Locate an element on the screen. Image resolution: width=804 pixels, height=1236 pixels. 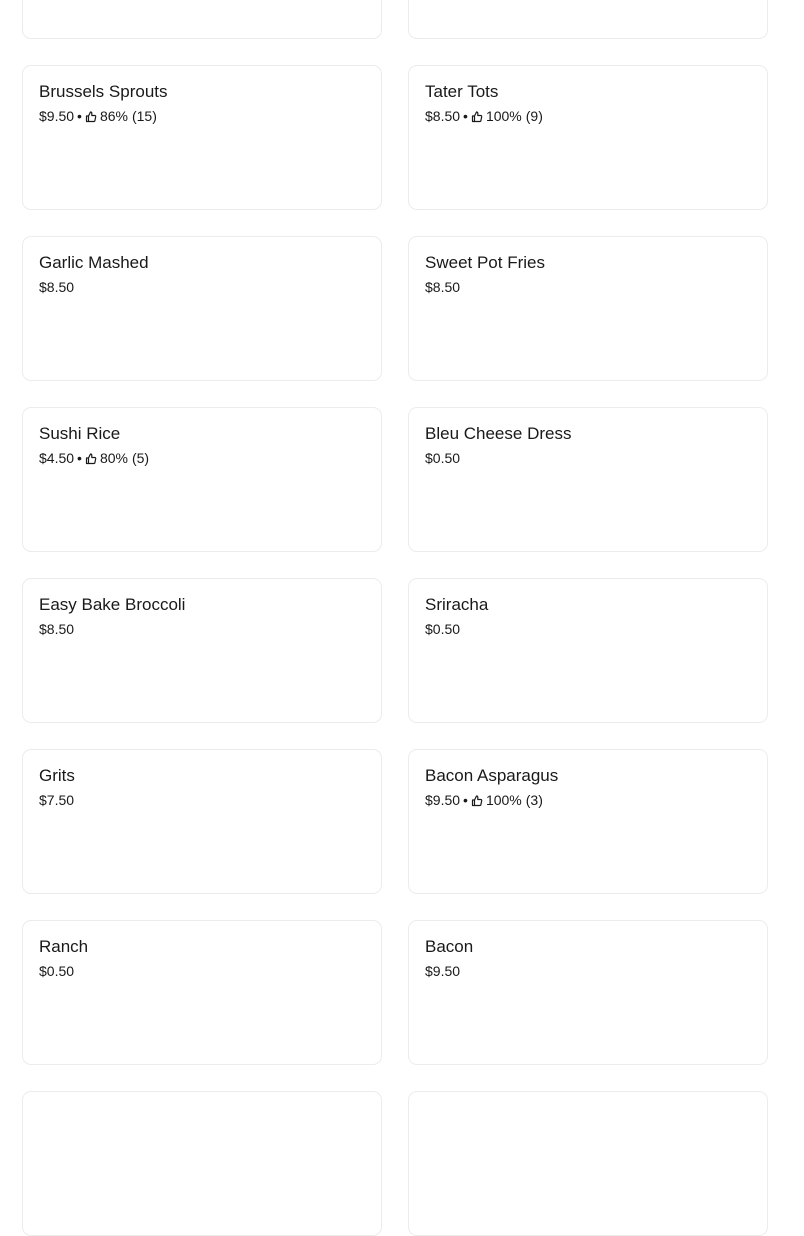
menu-item-meta: $9.50 • 100% (3) is located at coordinates (484, 800).